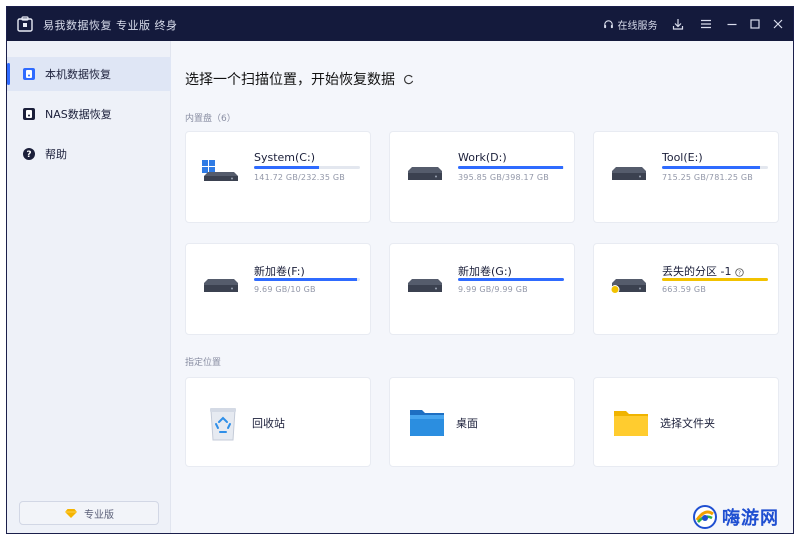  I want to click on help-icon: ?, so click(29, 154).